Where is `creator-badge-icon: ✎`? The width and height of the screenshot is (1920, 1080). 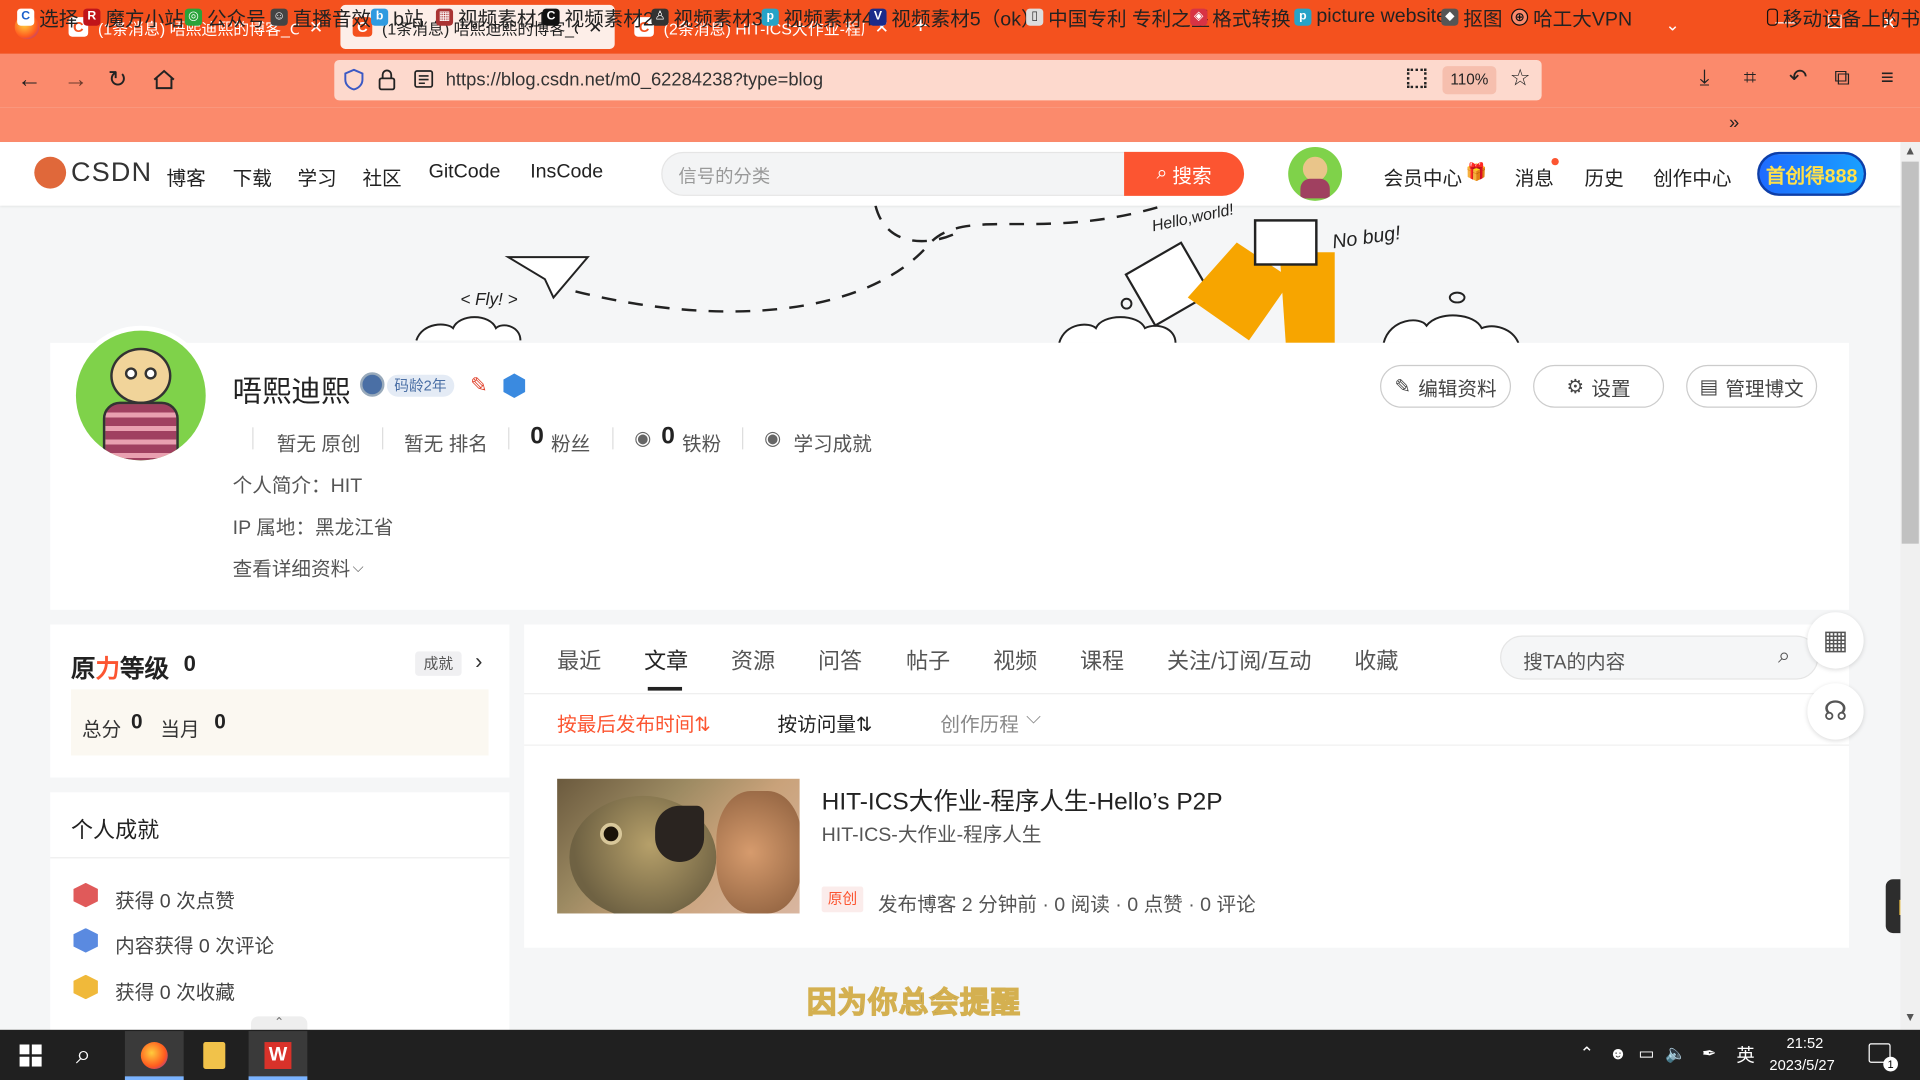
creator-badge-icon: ✎ is located at coordinates (478, 385).